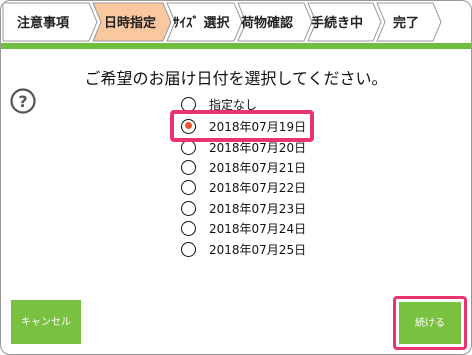 This screenshot has height=355, width=472. What do you see at coordinates (242, 126) in the screenshot?
I see `selection-highlight` at bounding box center [242, 126].